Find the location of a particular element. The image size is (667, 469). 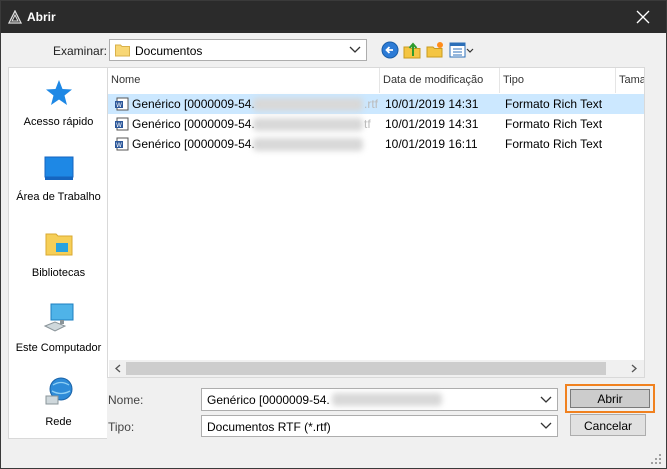

new-folder-icon is located at coordinates (435, 50).